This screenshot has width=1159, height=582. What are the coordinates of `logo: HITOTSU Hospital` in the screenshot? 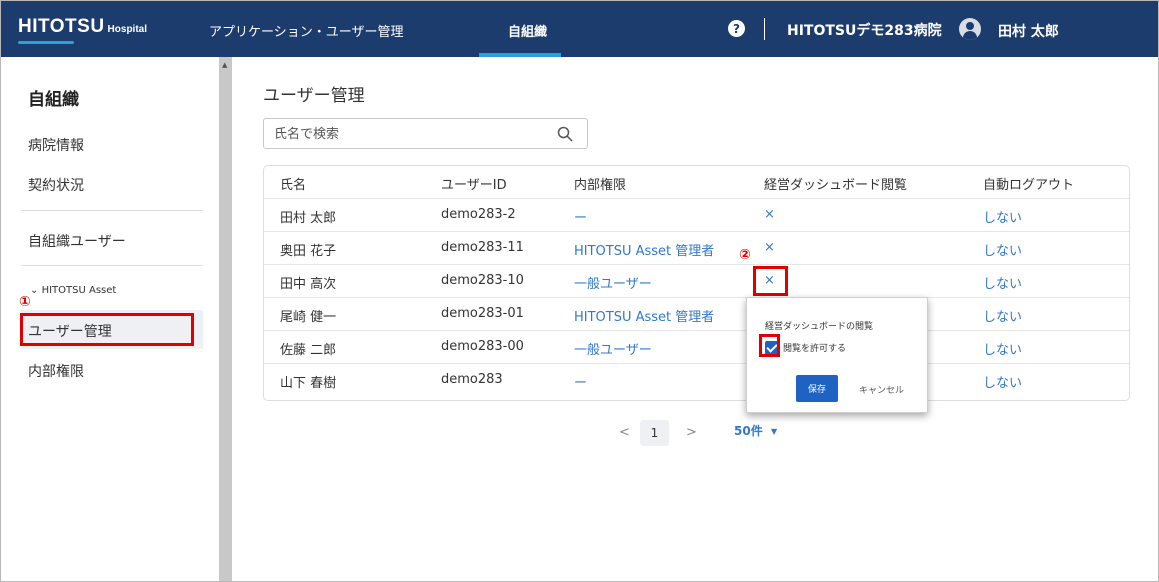 It's located at (82, 27).